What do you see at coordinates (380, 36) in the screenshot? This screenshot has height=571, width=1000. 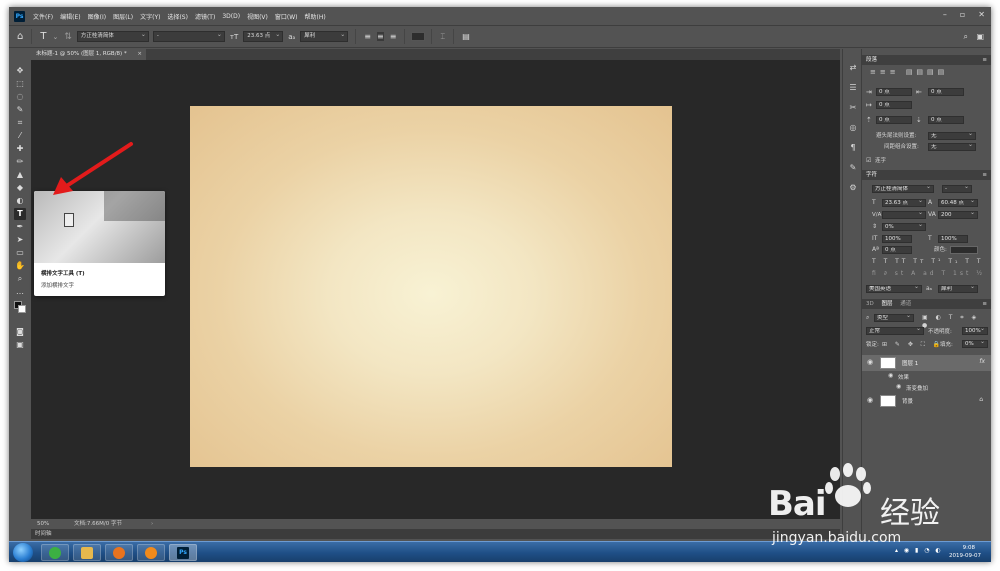 I see `align-center-icon: ≡` at bounding box center [380, 36].